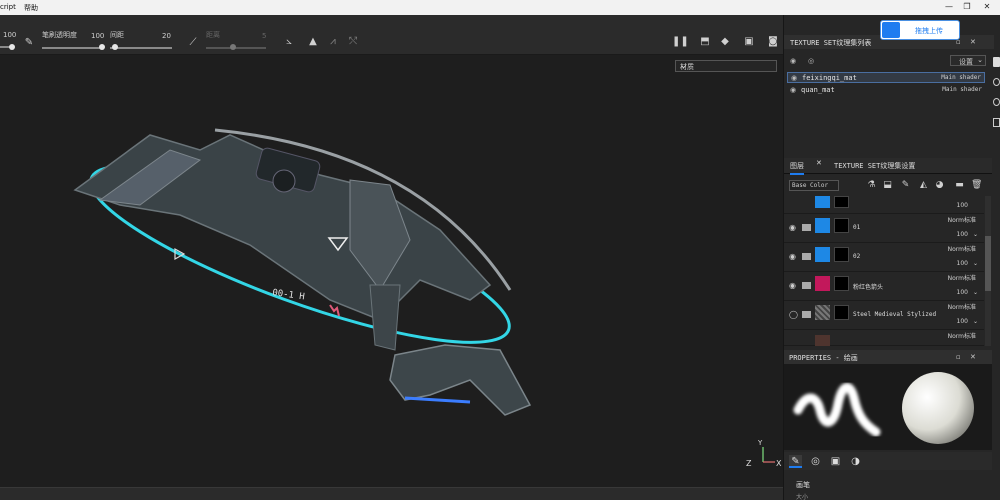  I want to click on layer-row: ◯ Steel Medieval Stylized Norm标准 100 ⌄, so click(884, 315).